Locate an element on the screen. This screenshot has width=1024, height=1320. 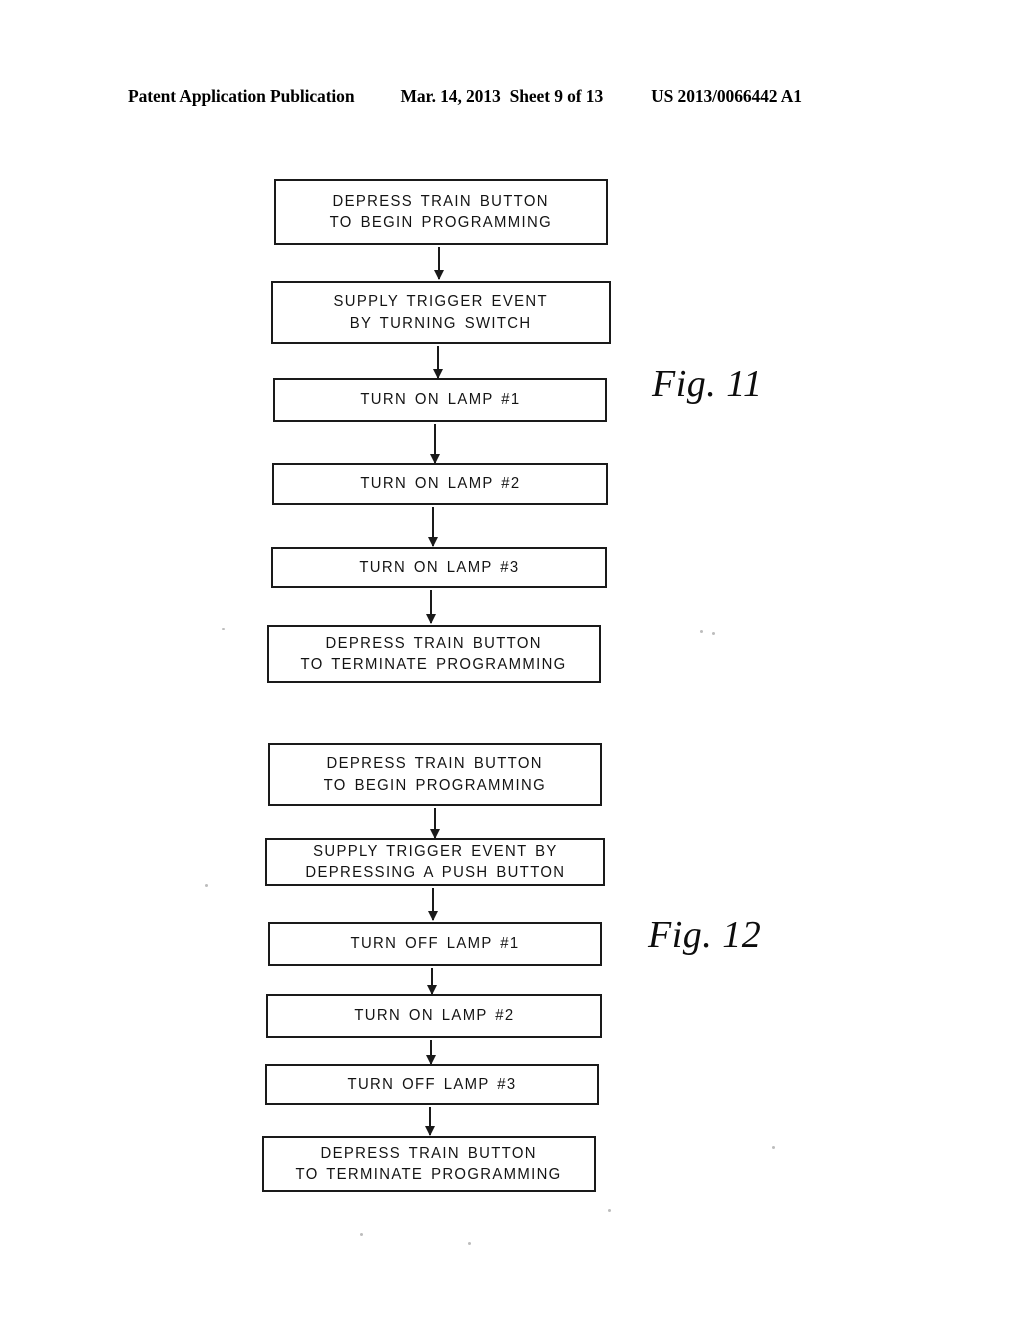
flow-step-line: TURN OFF LAMP #3 is located at coordinates (432, 1084).